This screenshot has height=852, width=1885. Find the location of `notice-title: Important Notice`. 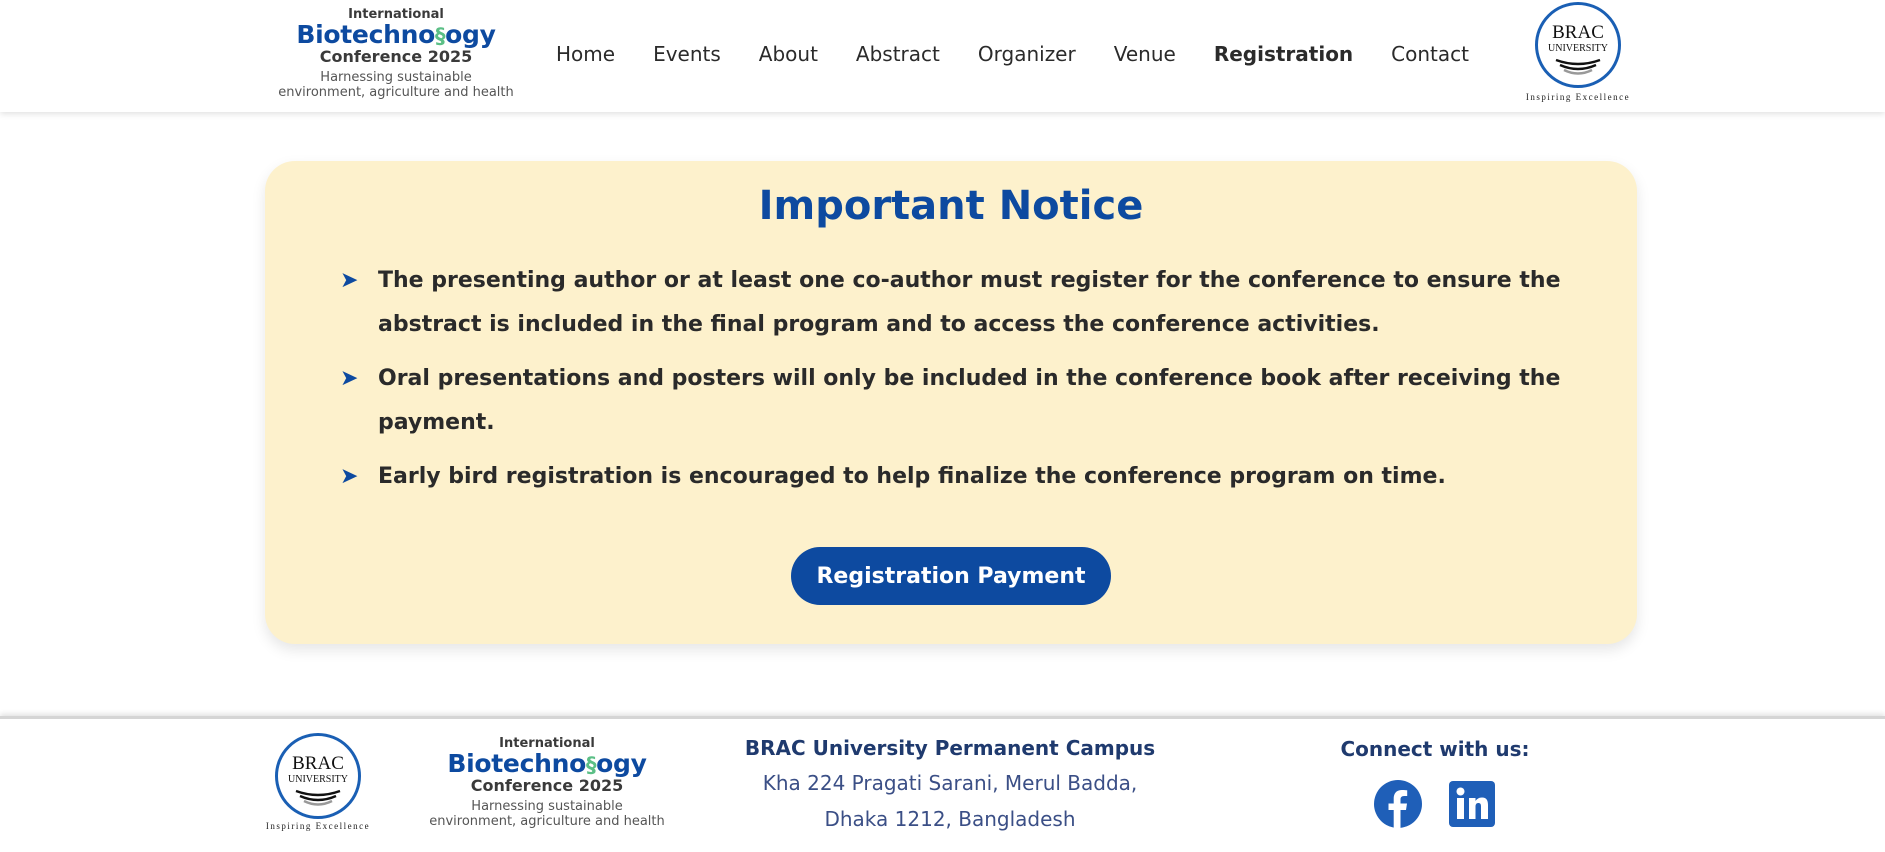

notice-title: Important Notice is located at coordinates (951, 206).